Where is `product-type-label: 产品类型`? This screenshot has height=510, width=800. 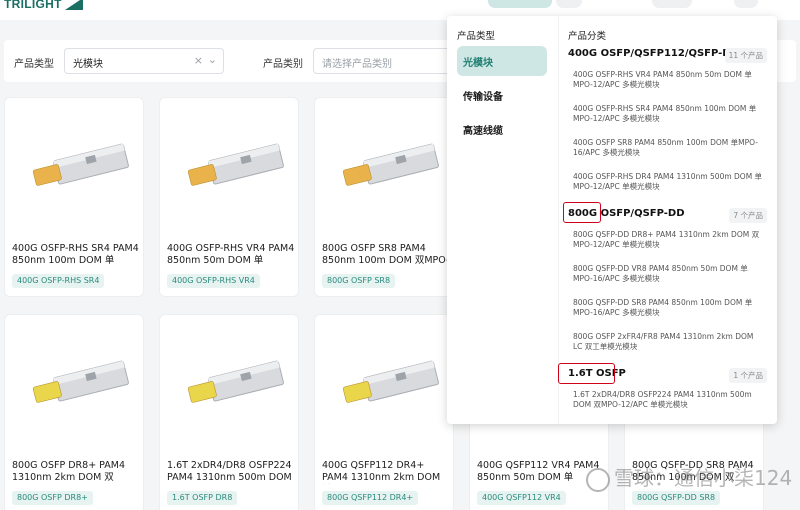 product-type-label: 产品类型 is located at coordinates (34, 64).